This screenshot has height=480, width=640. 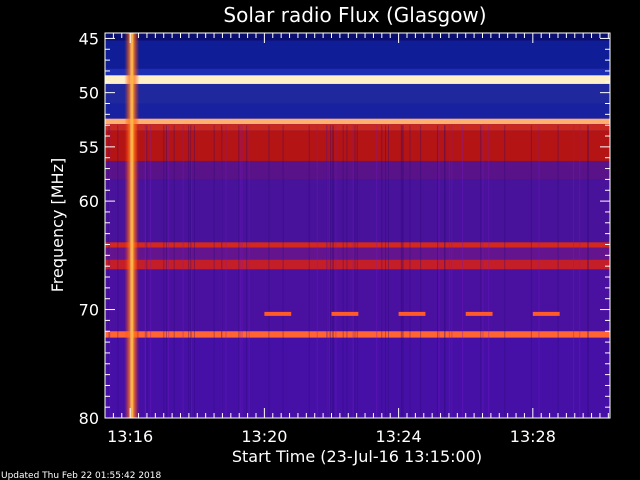 What do you see at coordinates (89, 38) in the screenshot?
I see `y-tick-label: 45` at bounding box center [89, 38].